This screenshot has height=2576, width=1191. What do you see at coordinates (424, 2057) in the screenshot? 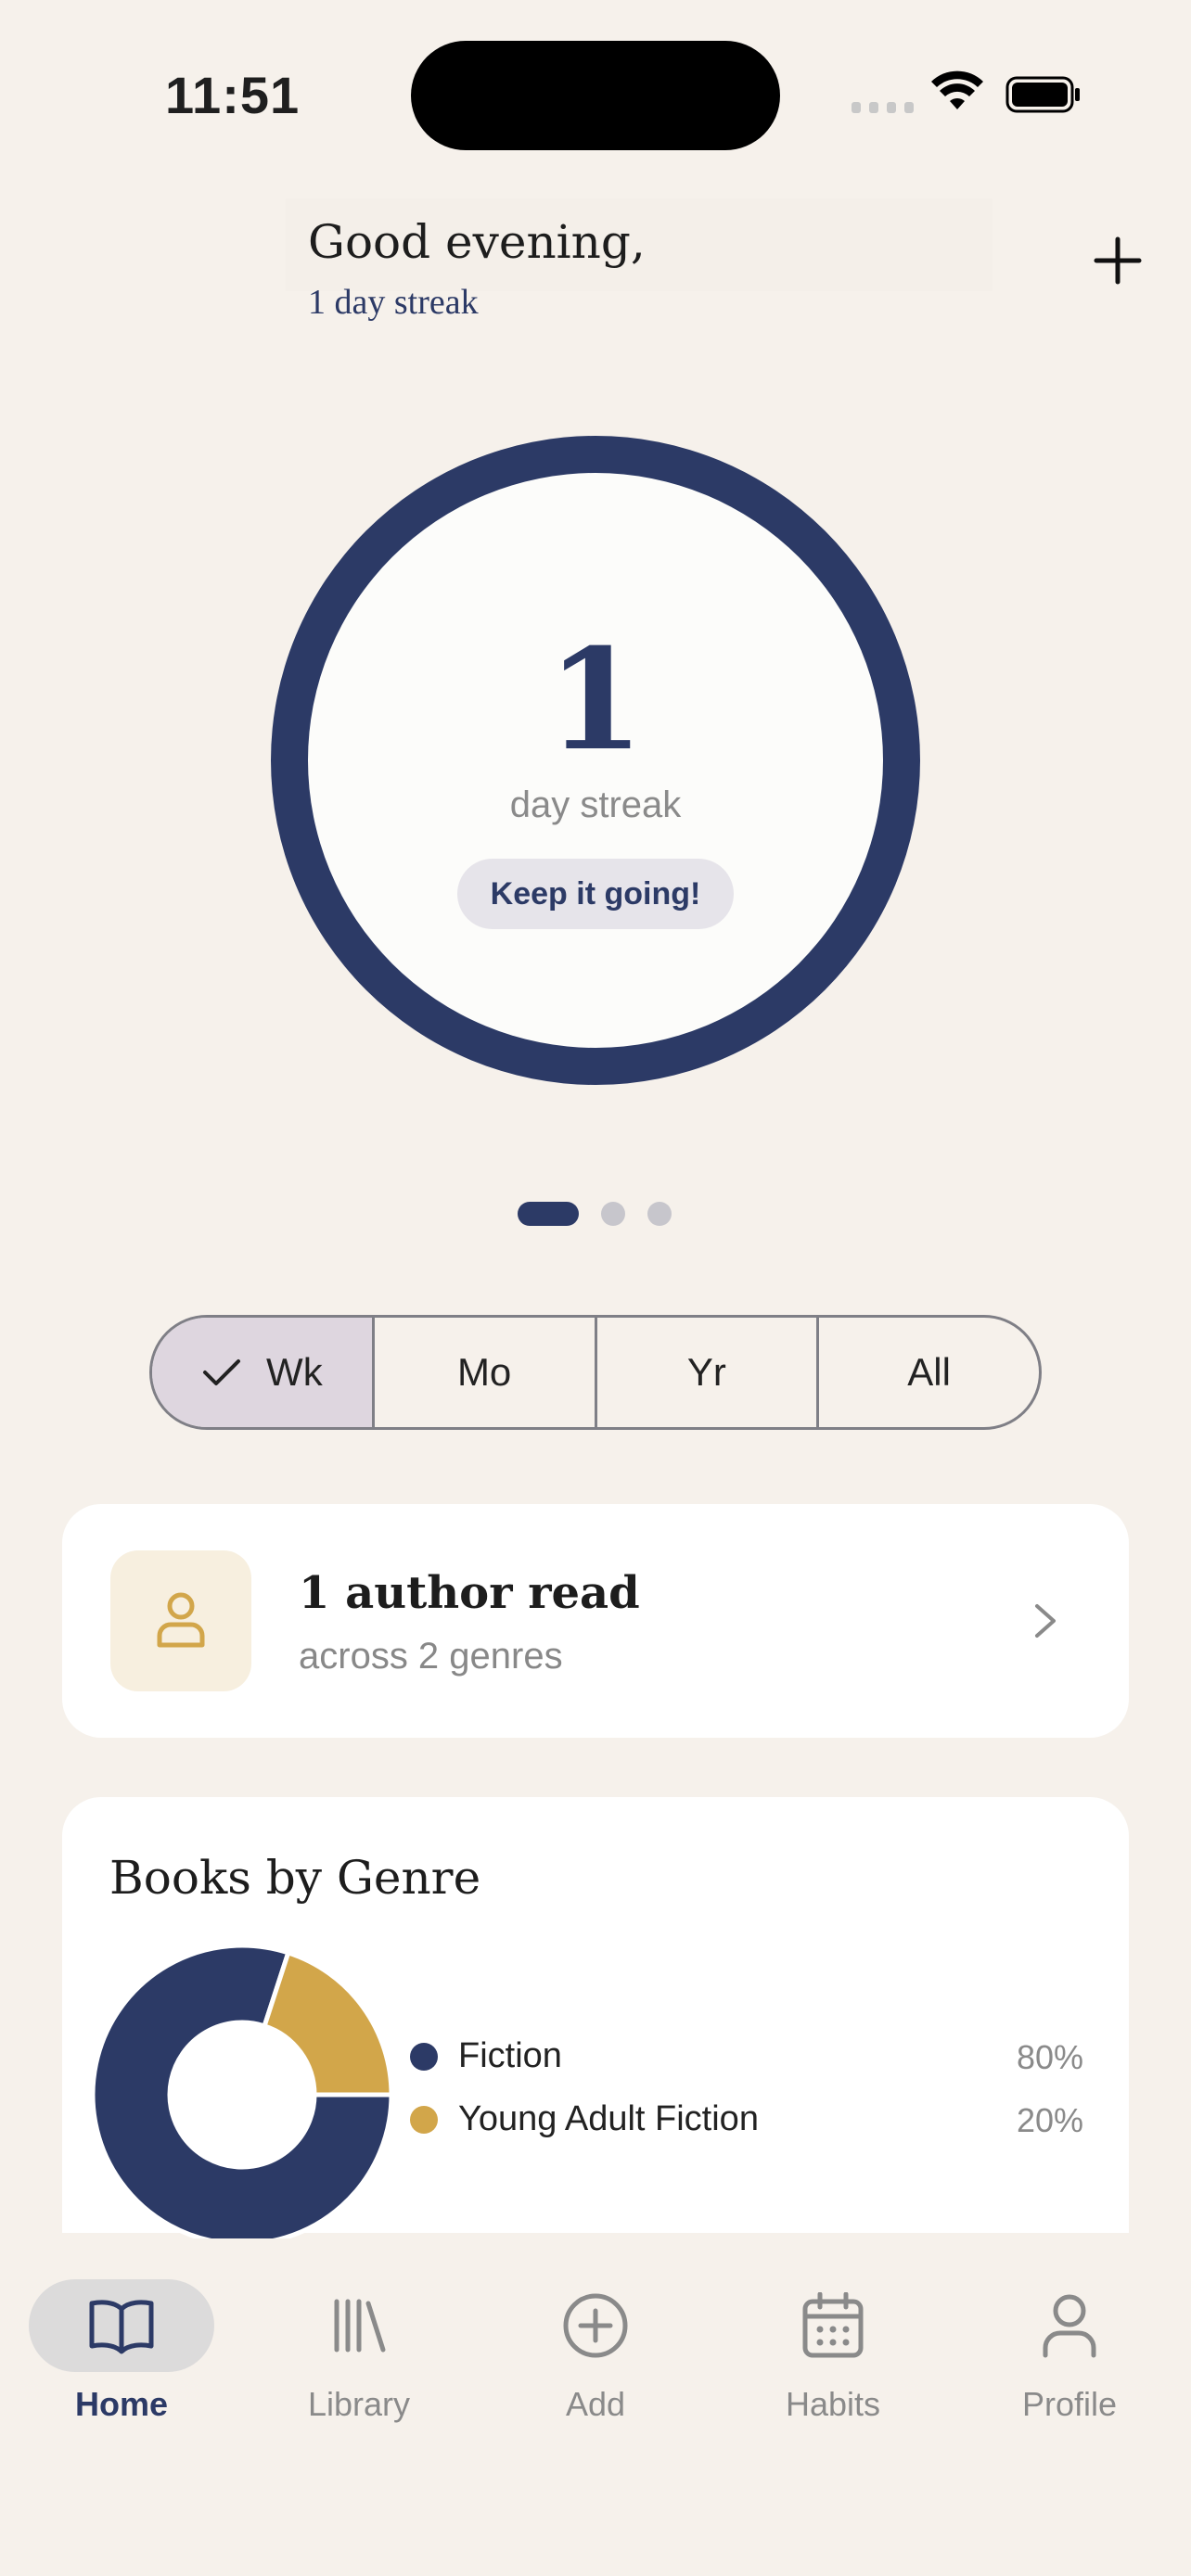
I see `legend-swatch-fiction` at bounding box center [424, 2057].